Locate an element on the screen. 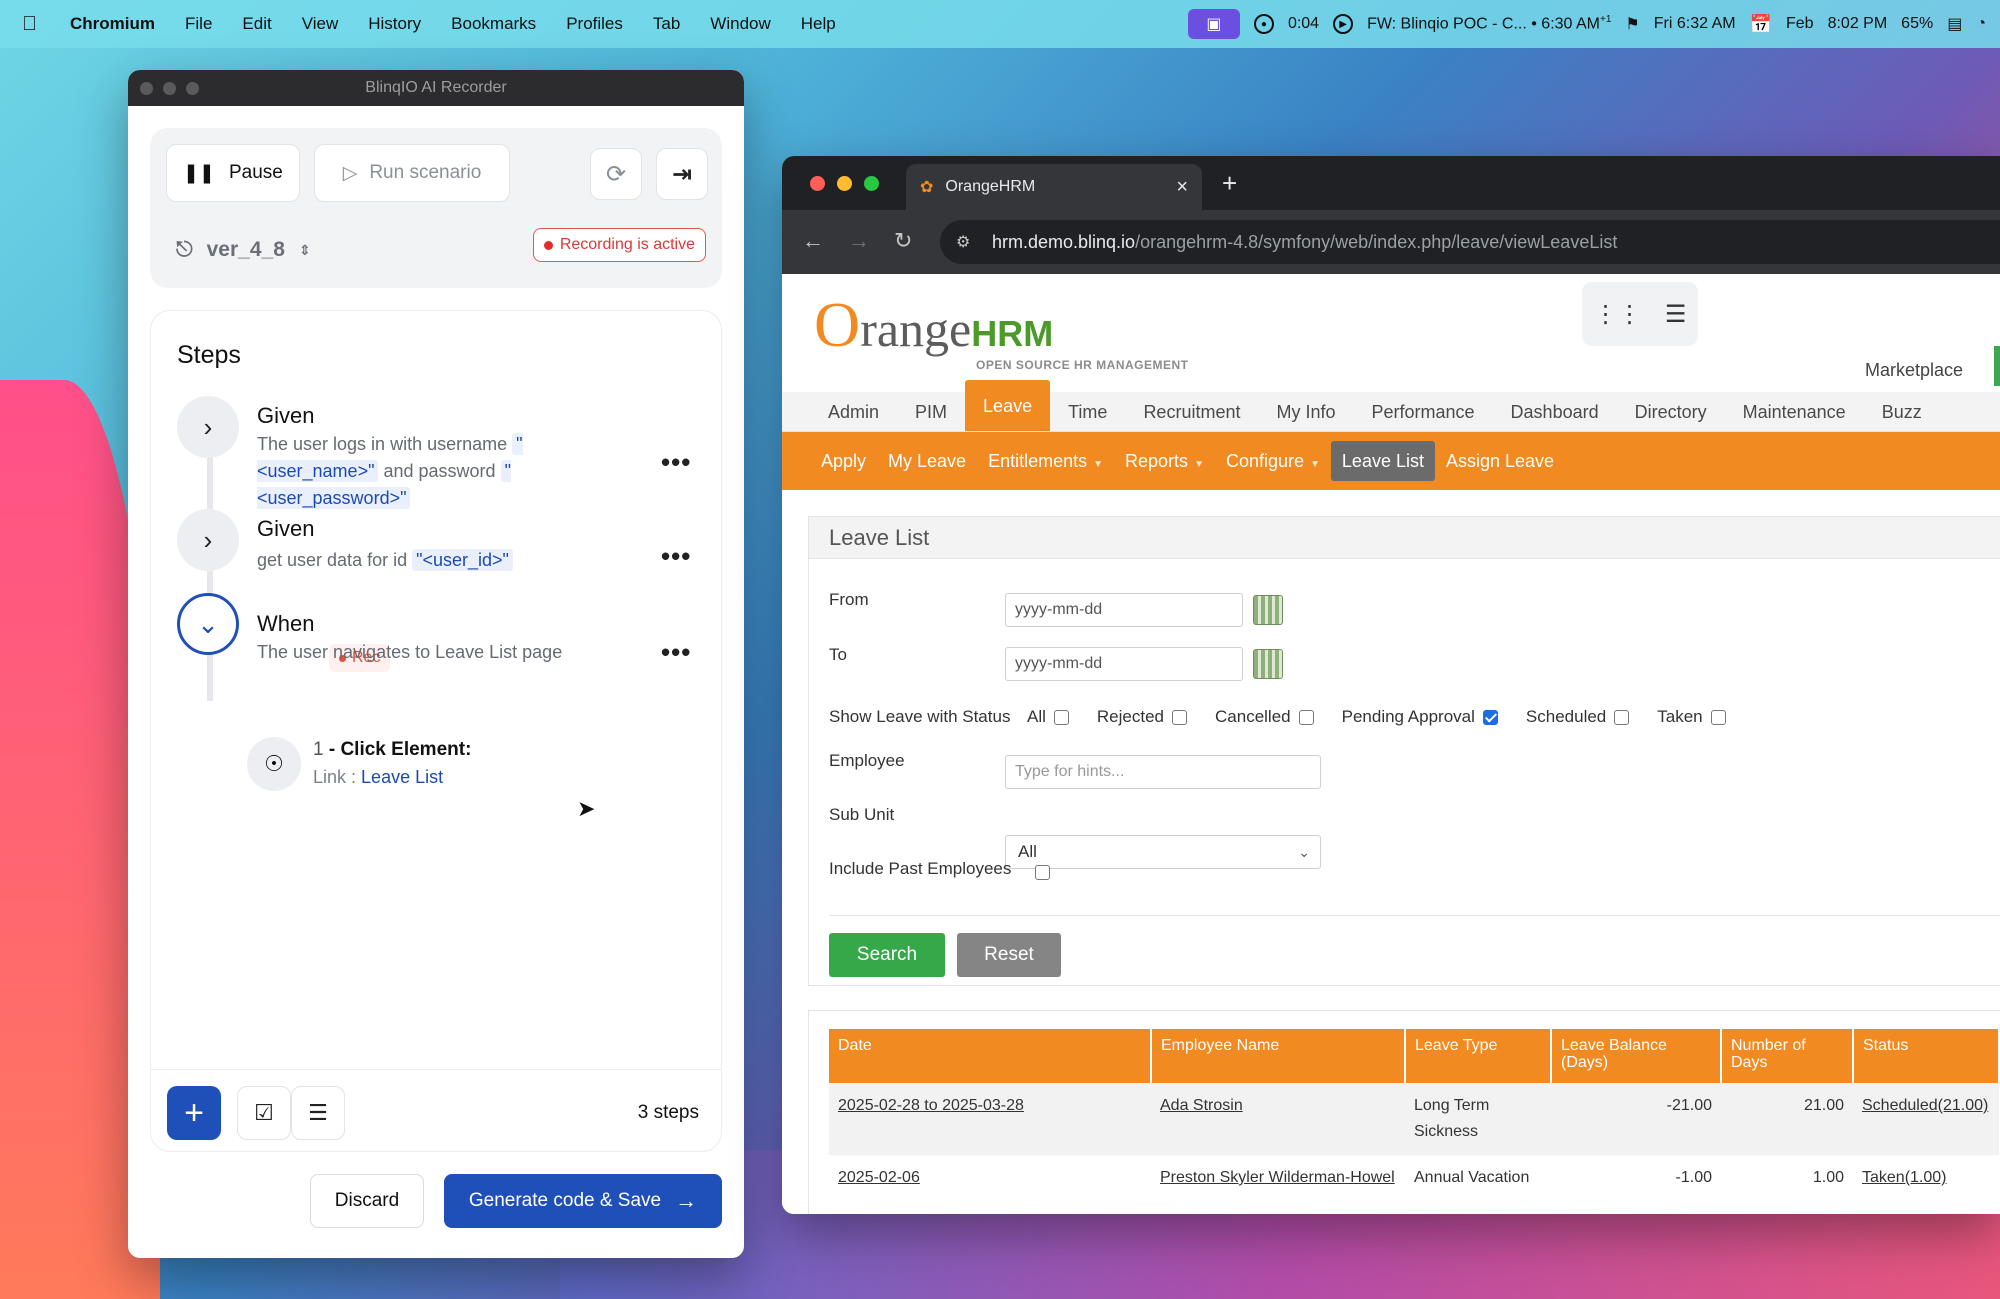  nav-my-info: My Info is located at coordinates (1305, 411).